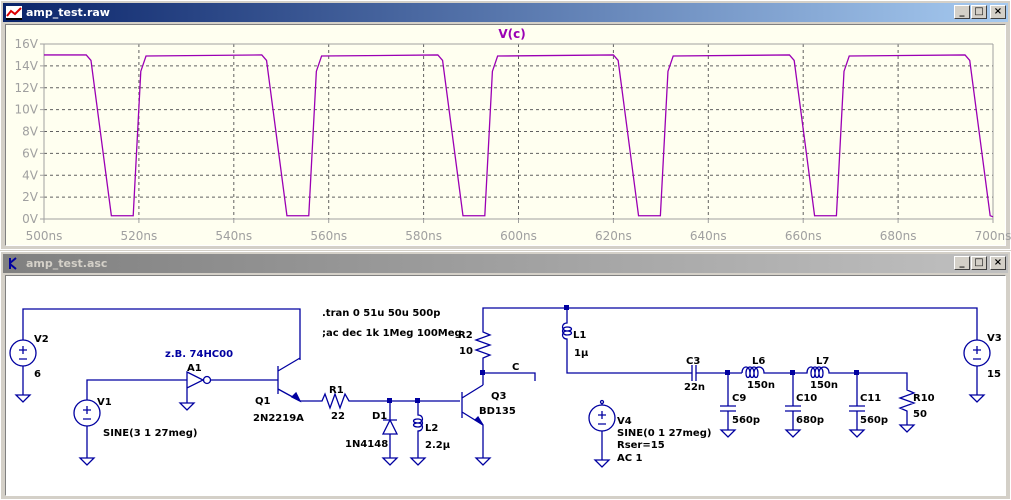  What do you see at coordinates (803, 236) in the screenshot?
I see `x-tick-label: 660ns` at bounding box center [803, 236].